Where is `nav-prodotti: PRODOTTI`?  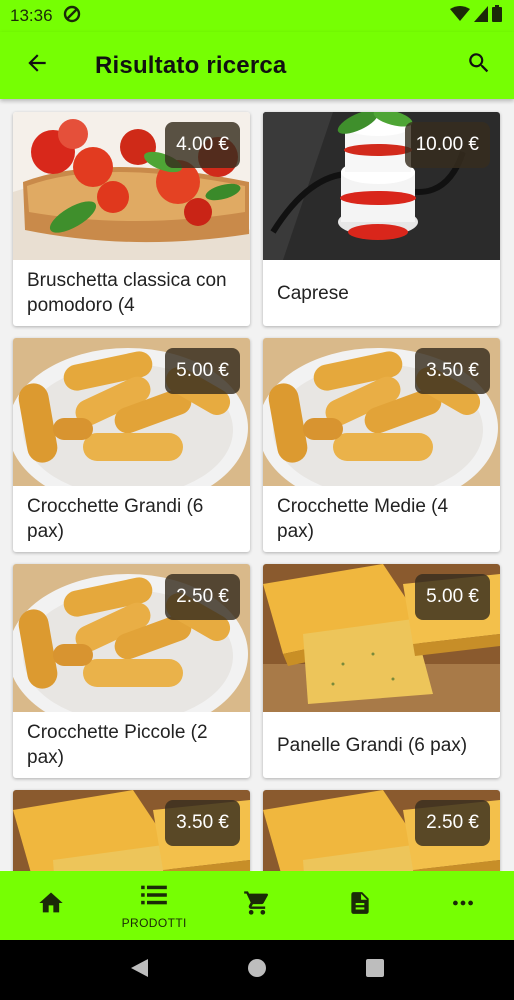
nav-prodotti: PRODOTTI is located at coordinates (154, 905).